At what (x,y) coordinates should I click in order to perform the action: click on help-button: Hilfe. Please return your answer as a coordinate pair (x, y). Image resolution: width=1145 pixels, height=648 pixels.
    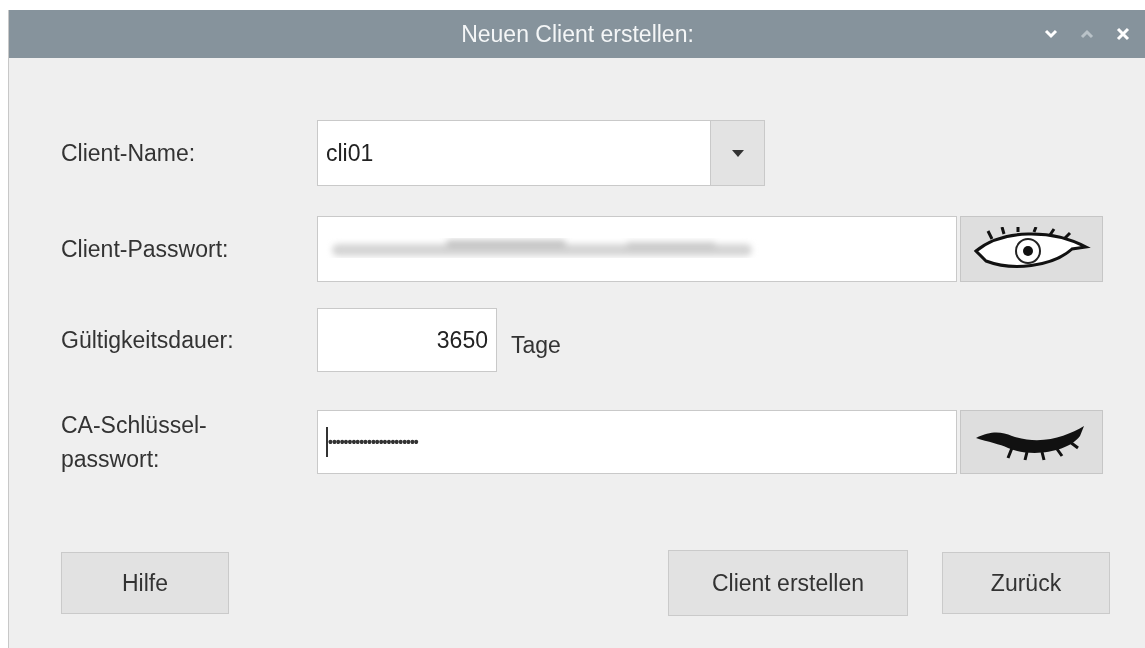
    Looking at the image, I should click on (145, 583).